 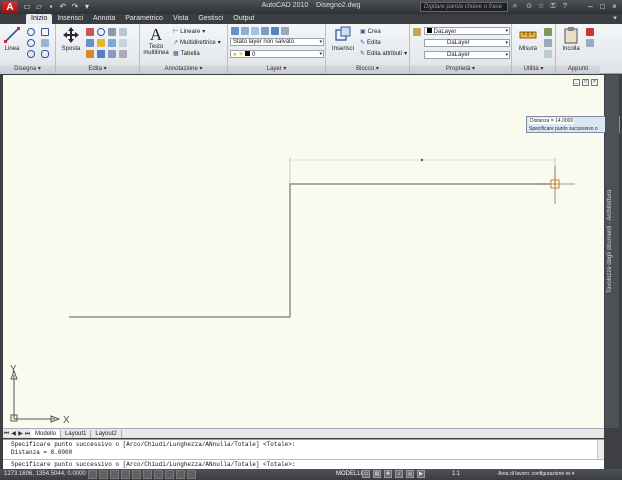 I want to click on layer-off-icon, so click(x=255, y=31).